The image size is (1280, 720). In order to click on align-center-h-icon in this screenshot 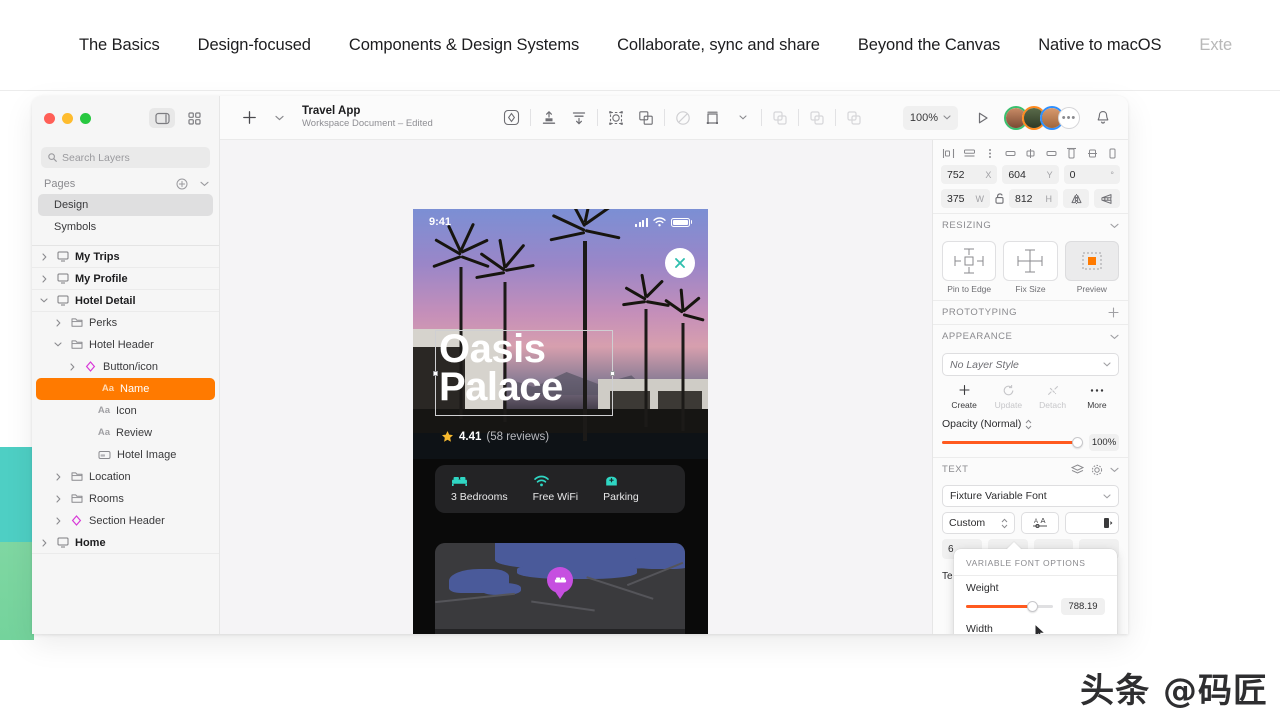, I will do `click(969, 153)`.